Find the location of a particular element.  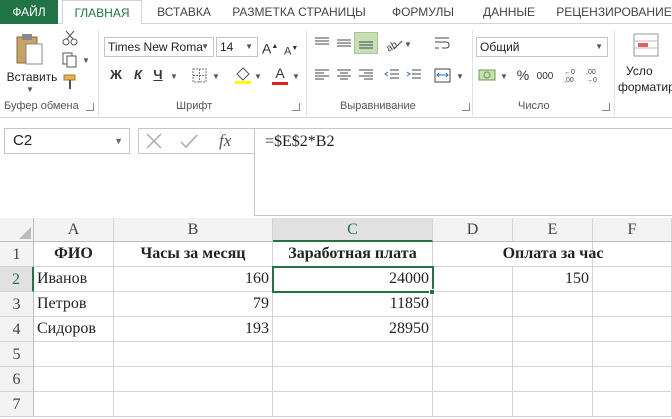

cell-a7 is located at coordinates (74, 404).